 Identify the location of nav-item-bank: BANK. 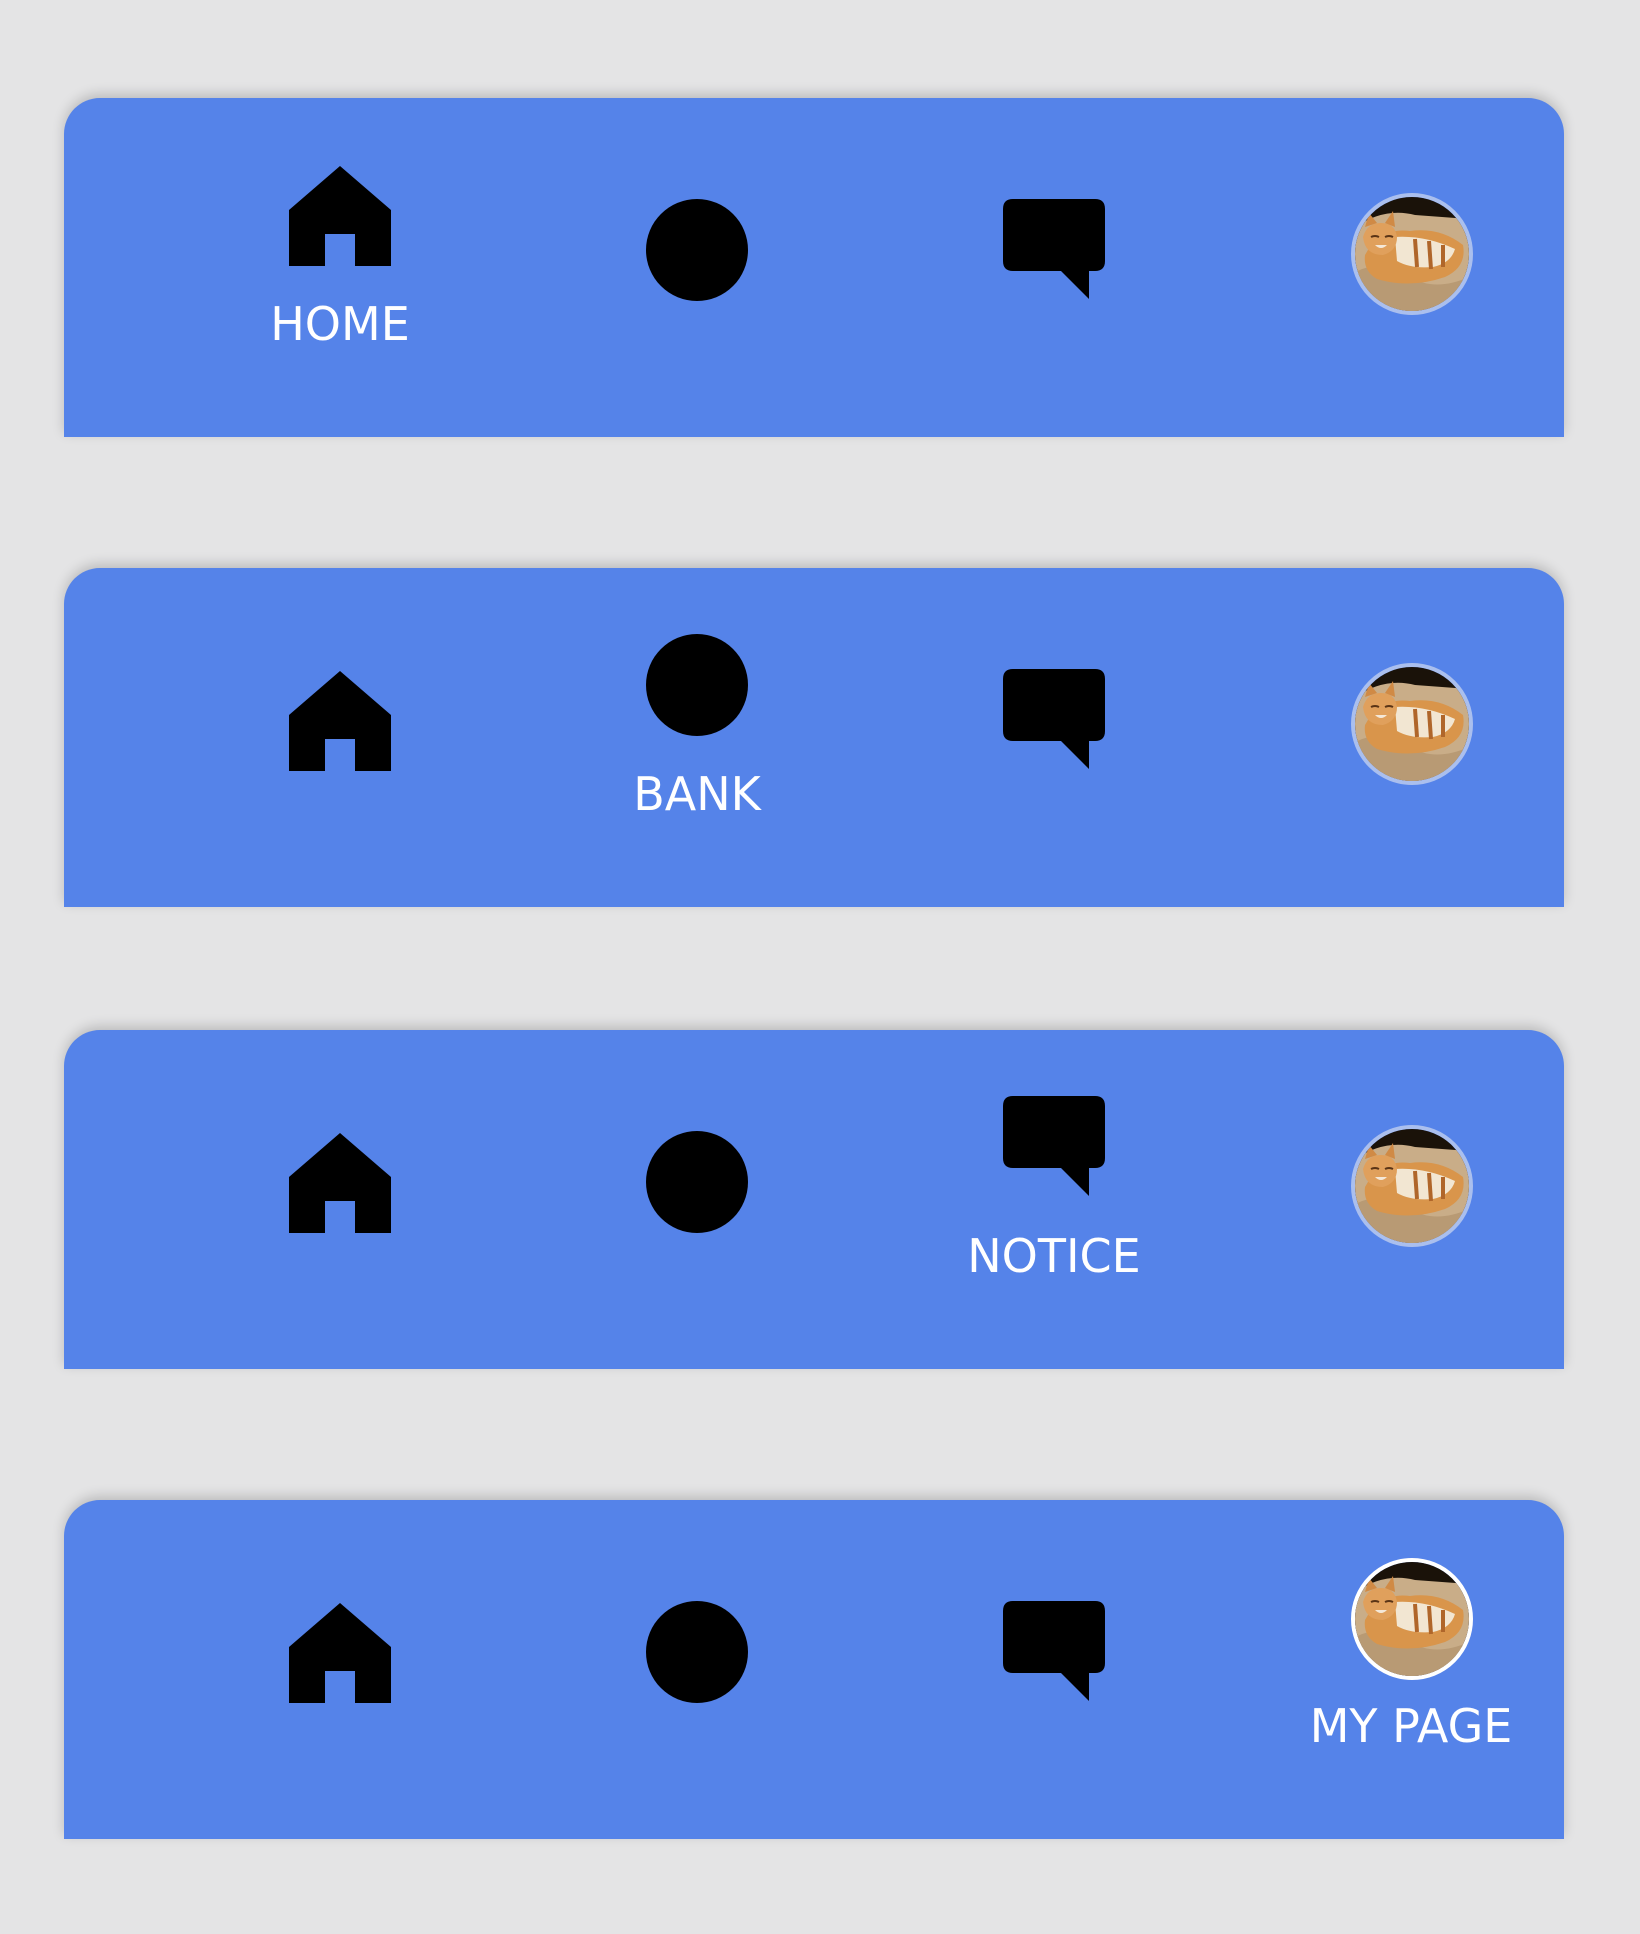
(697, 737).